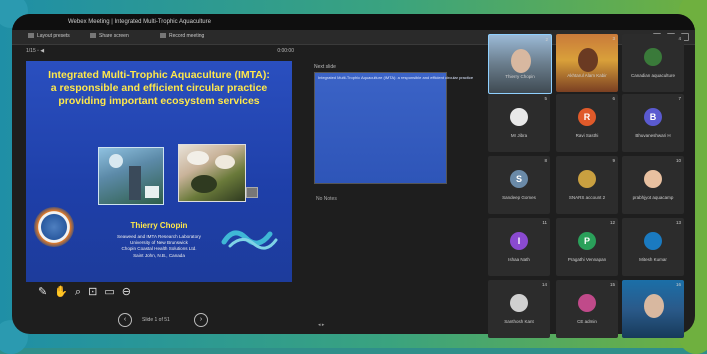  What do you see at coordinates (326, 199) in the screenshot?
I see `speaker-notes: No Notes` at bounding box center [326, 199].